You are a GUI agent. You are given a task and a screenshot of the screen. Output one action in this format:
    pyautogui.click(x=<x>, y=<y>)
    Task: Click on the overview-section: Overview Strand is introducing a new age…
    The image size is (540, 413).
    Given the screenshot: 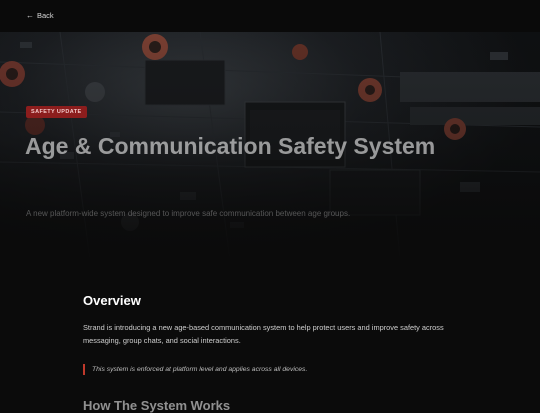 What is the action you would take?
    pyautogui.click(x=273, y=334)
    